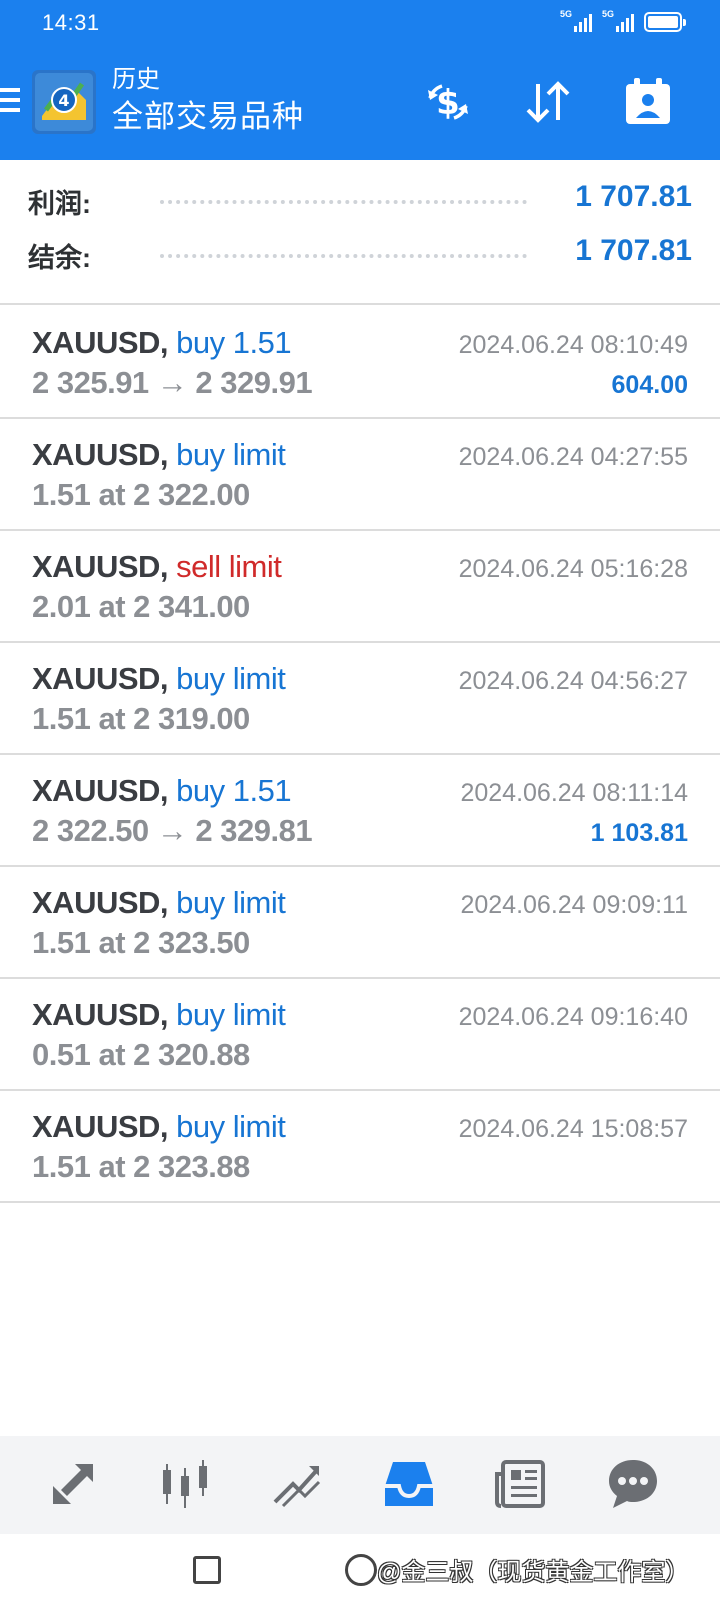 The height and width of the screenshot is (1612, 720). I want to click on sort-icon, so click(548, 102).